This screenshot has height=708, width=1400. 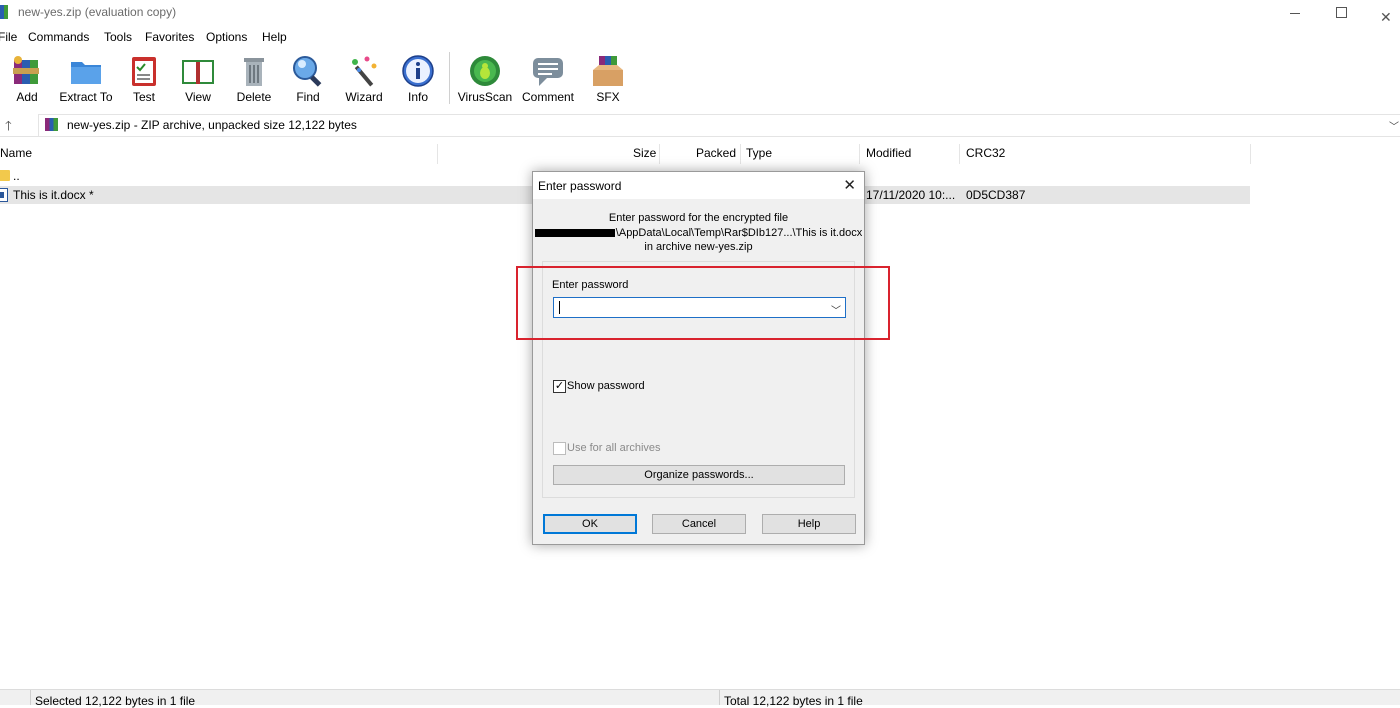 I want to click on toolbar-extract-label: Extract To, so click(x=86, y=97).